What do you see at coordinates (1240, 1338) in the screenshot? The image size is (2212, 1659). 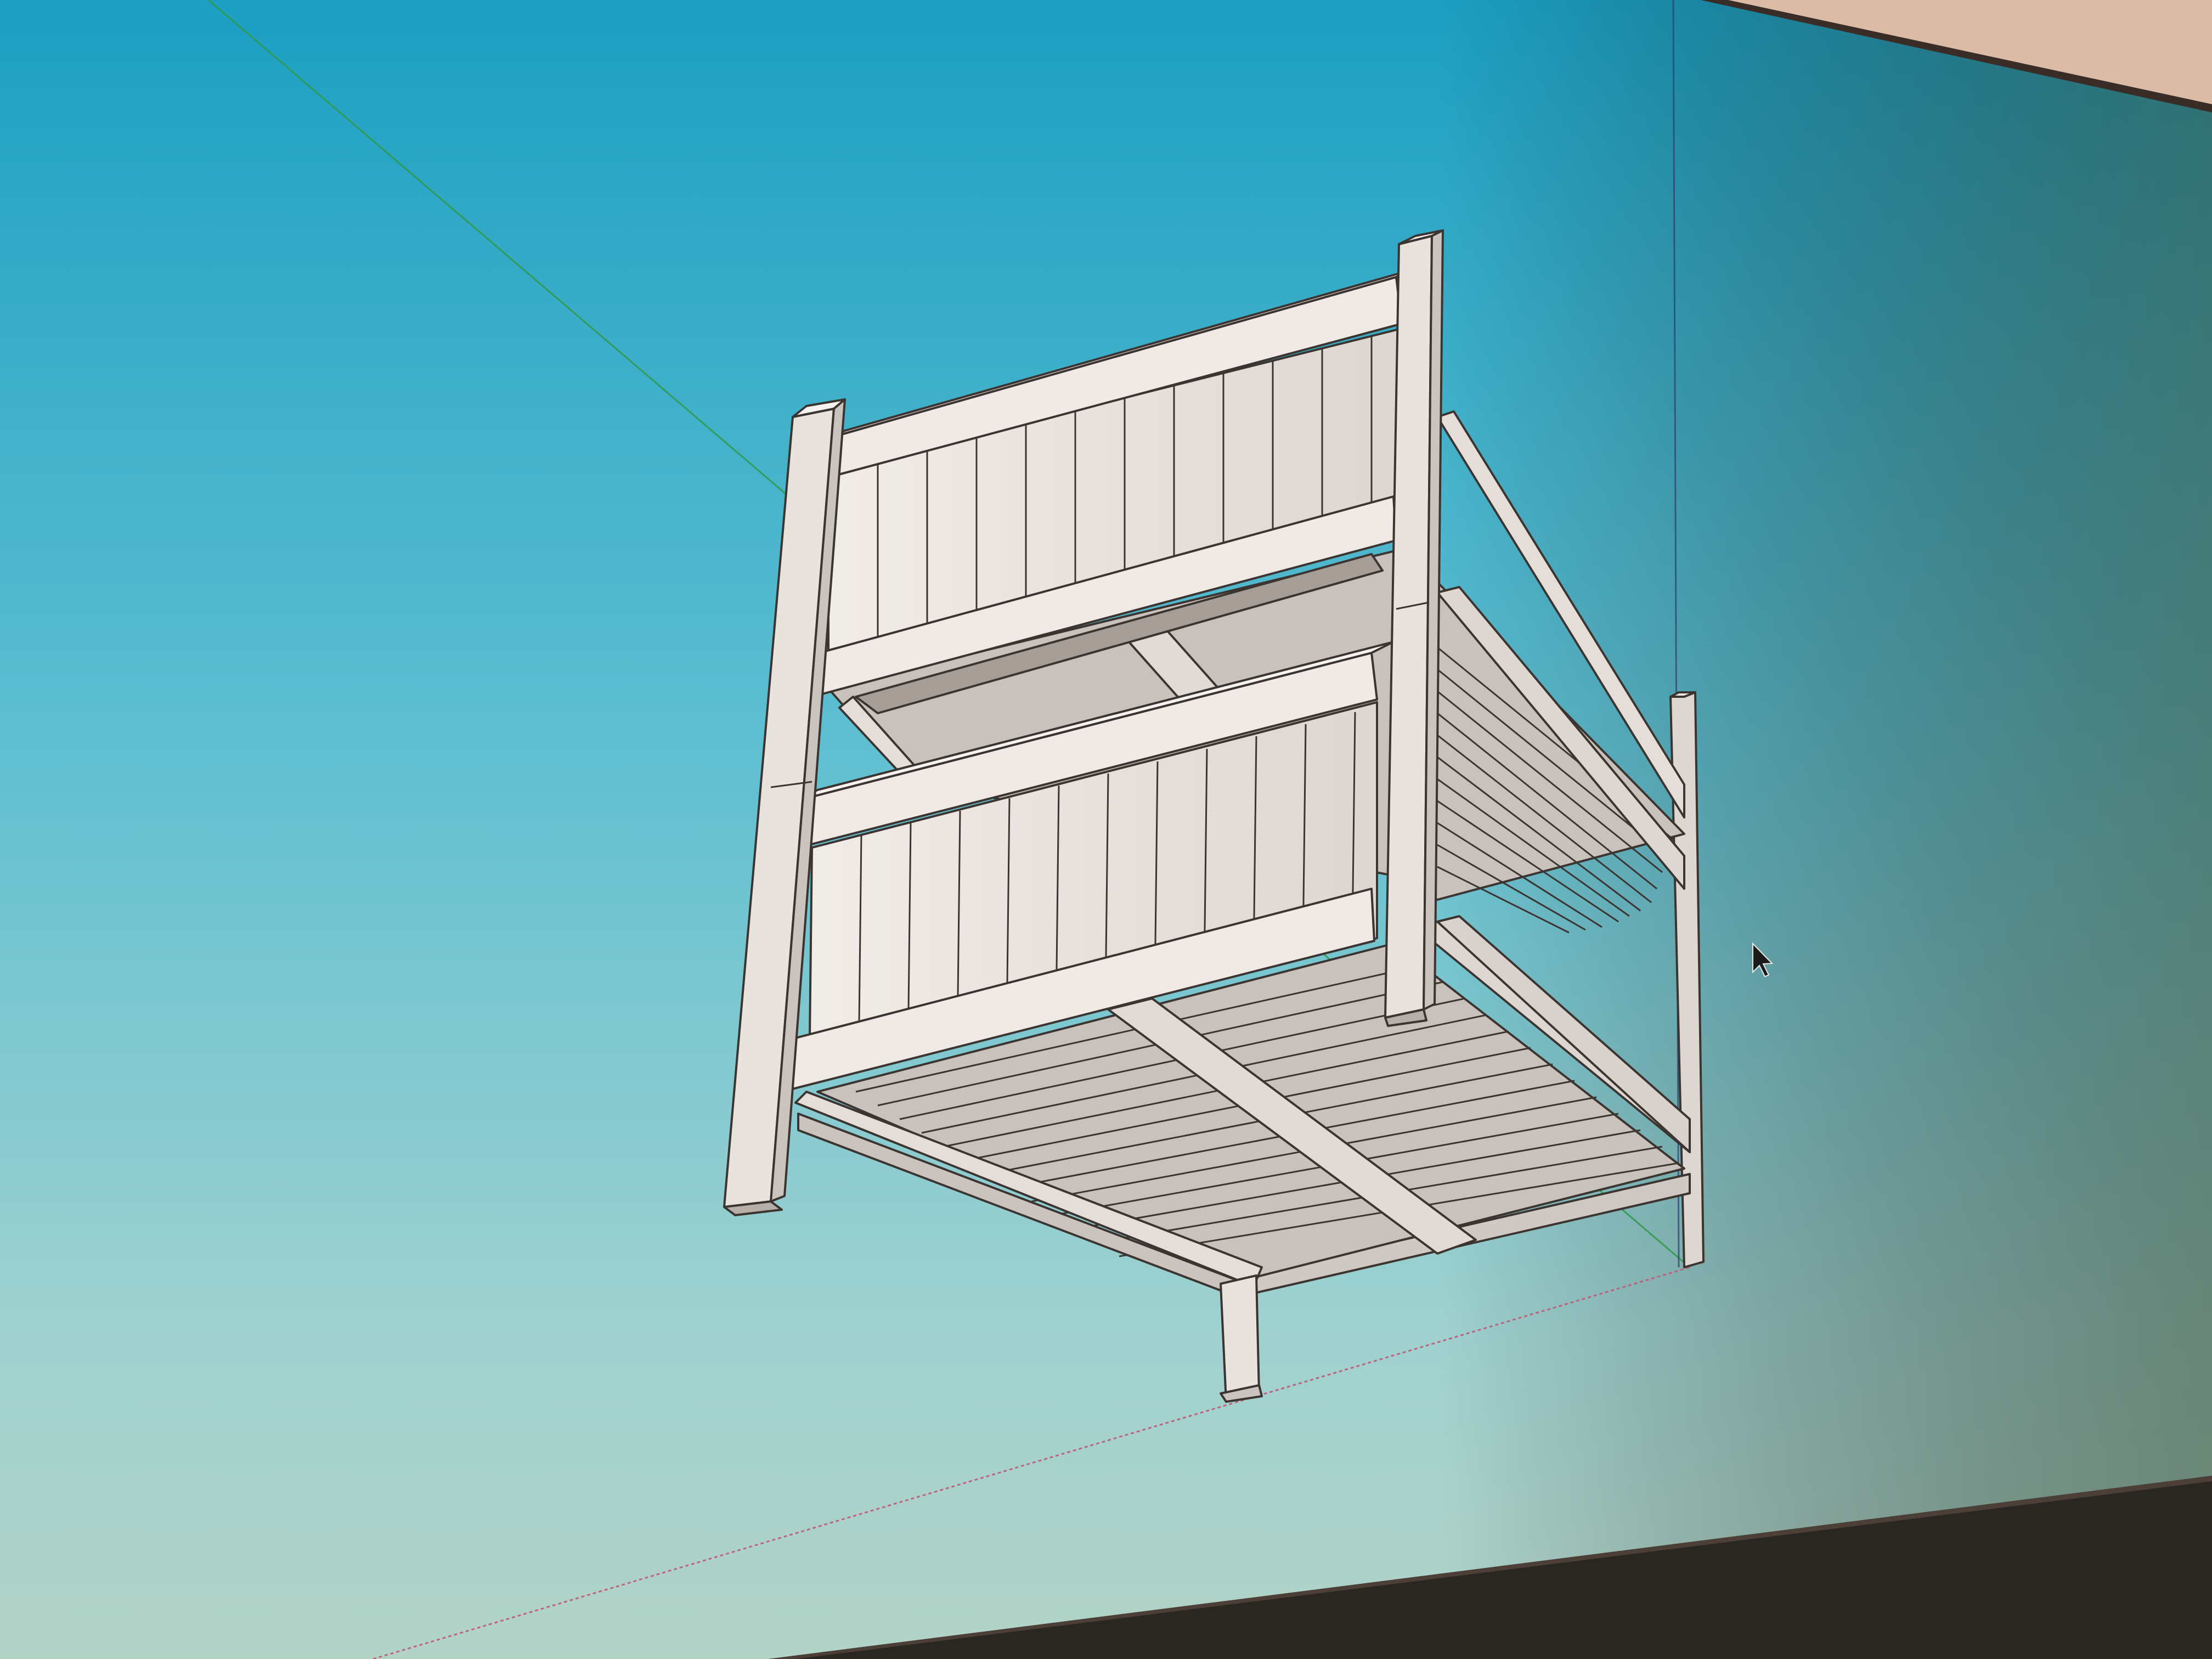 I see `post-front-right-lower` at bounding box center [1240, 1338].